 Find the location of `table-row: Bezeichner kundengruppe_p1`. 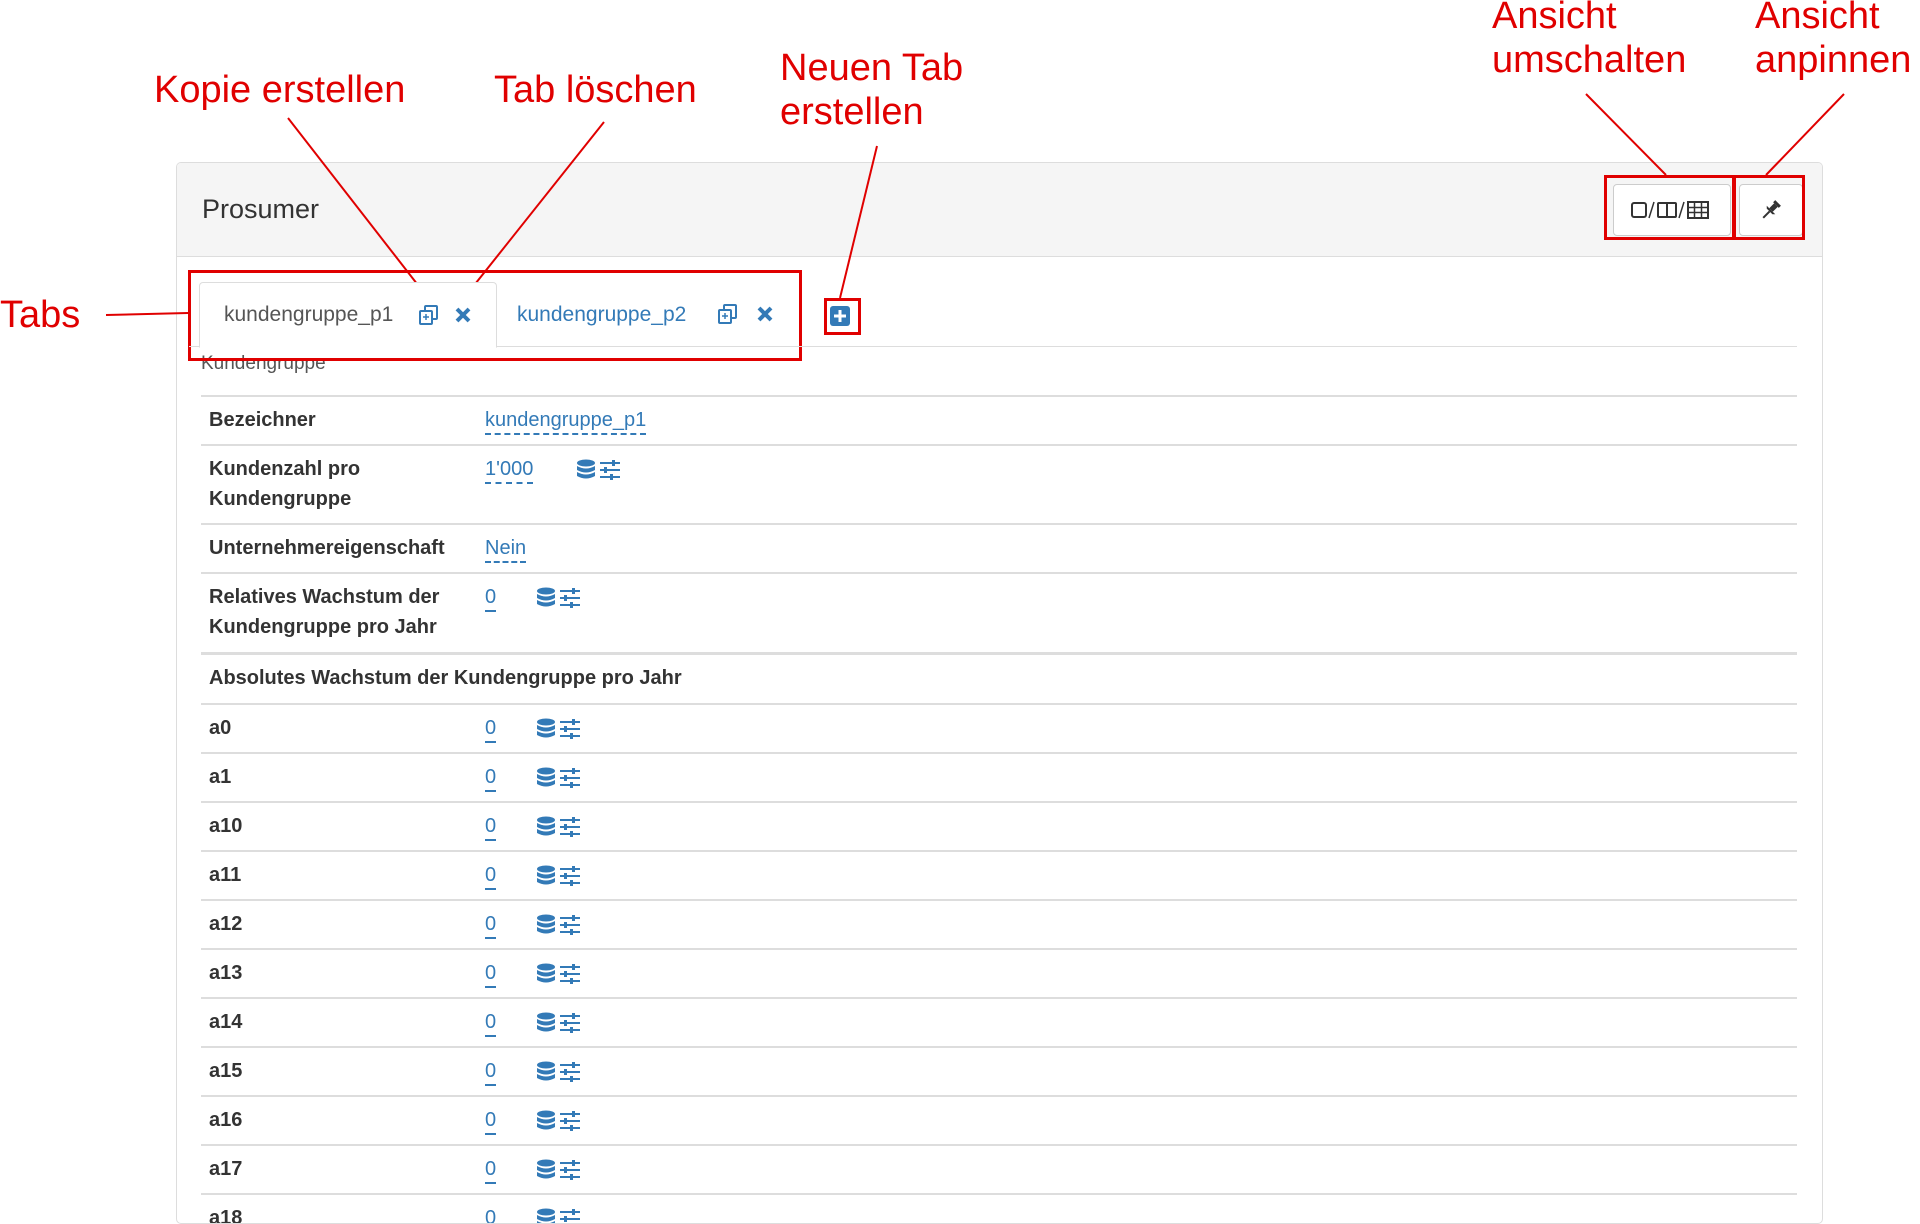

table-row: Bezeichner kundengruppe_p1 is located at coordinates (999, 419).